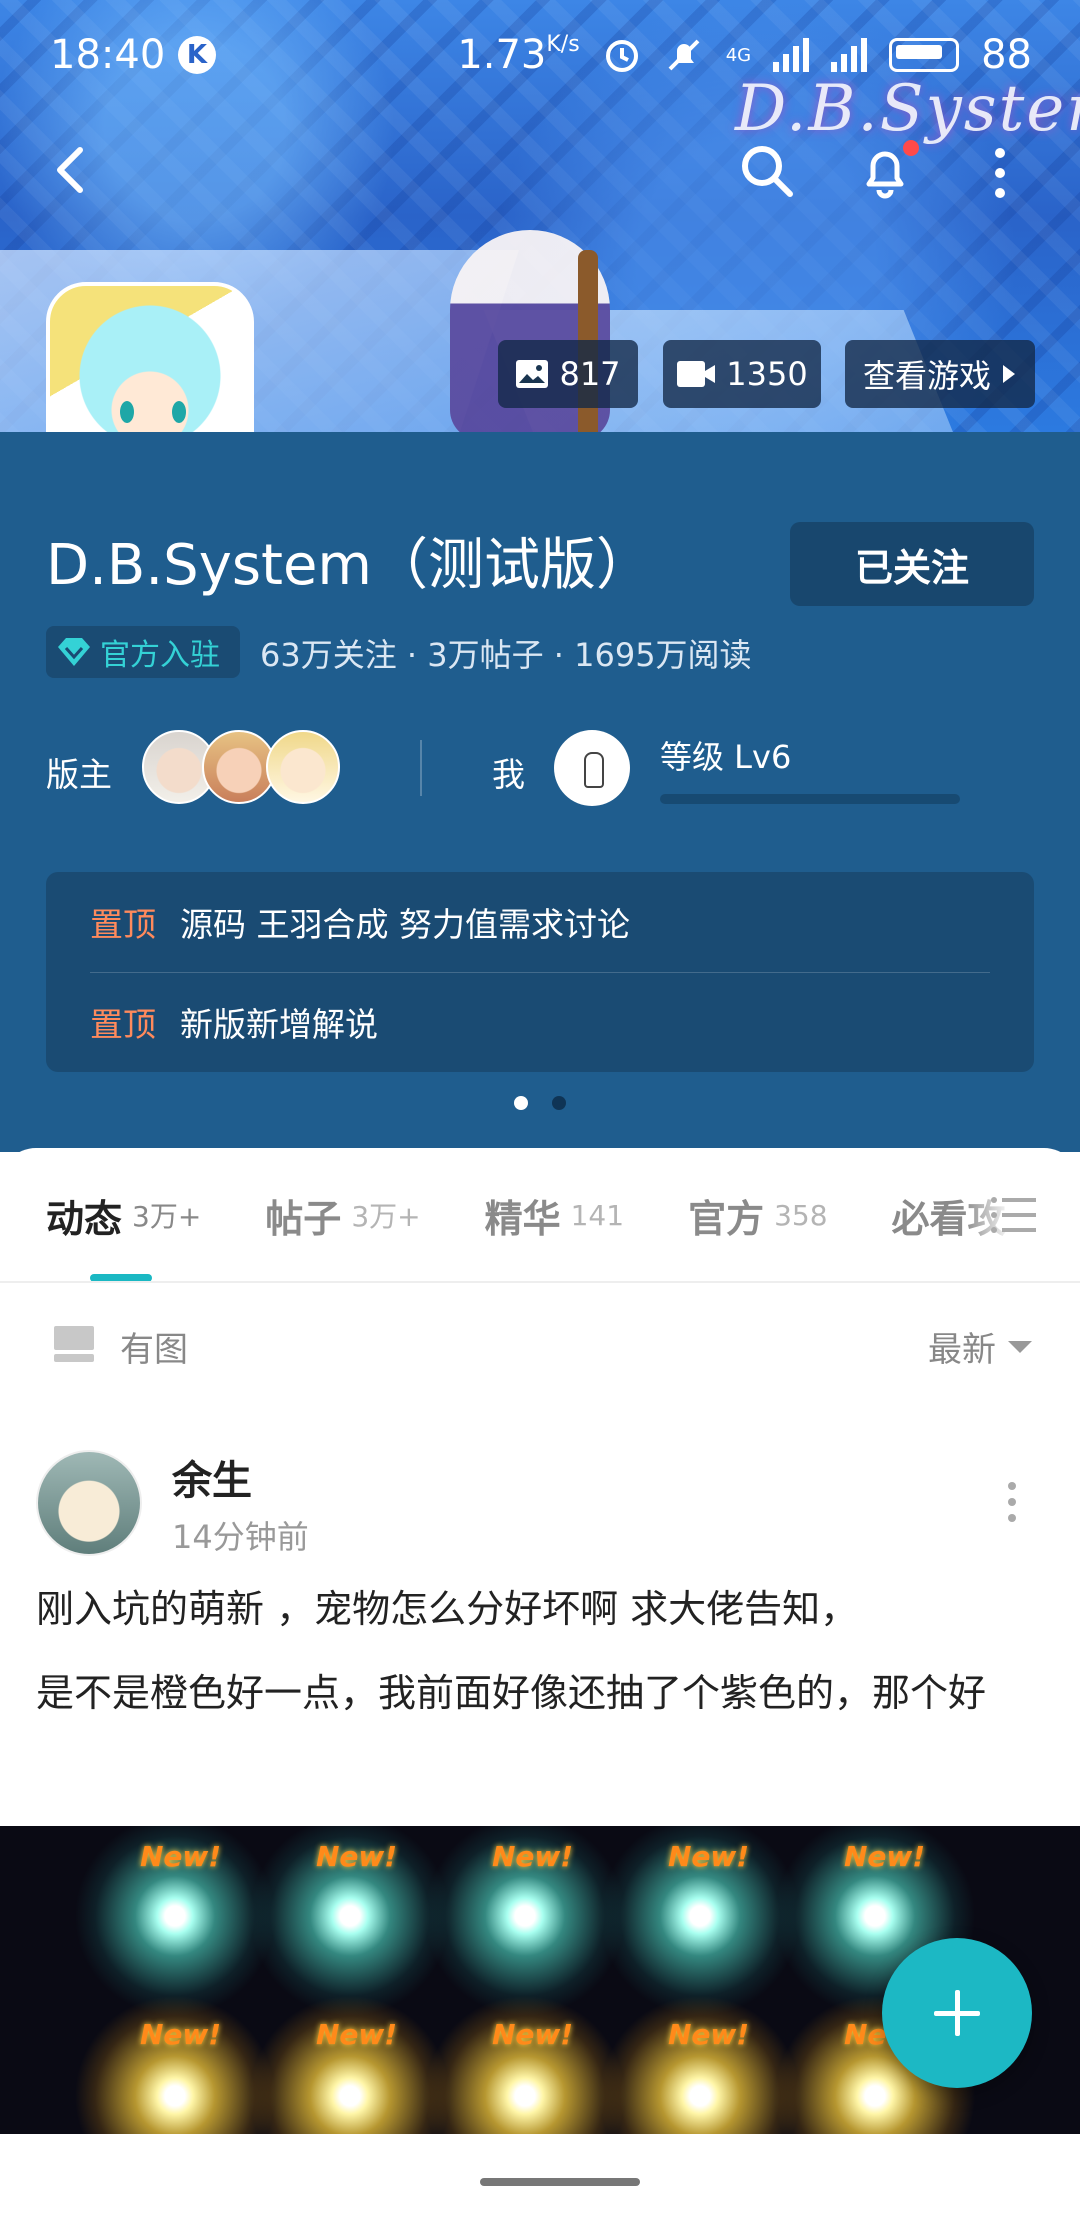 This screenshot has width=1080, height=2232. Describe the element at coordinates (79, 774) in the screenshot. I see `moderator-label: 版主` at that location.